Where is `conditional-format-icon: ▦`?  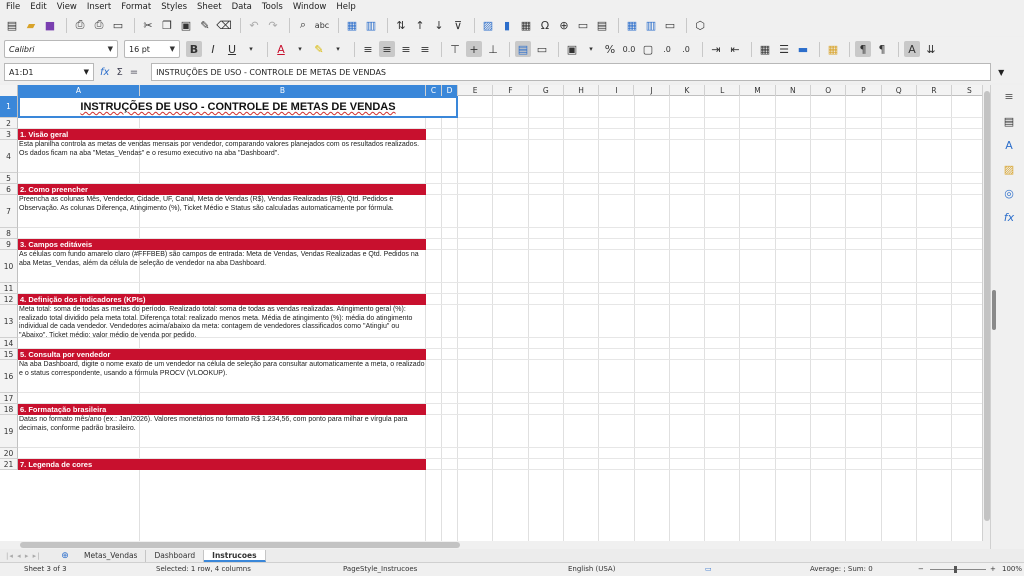
conditional-format-icon: ▦ is located at coordinates (833, 49).